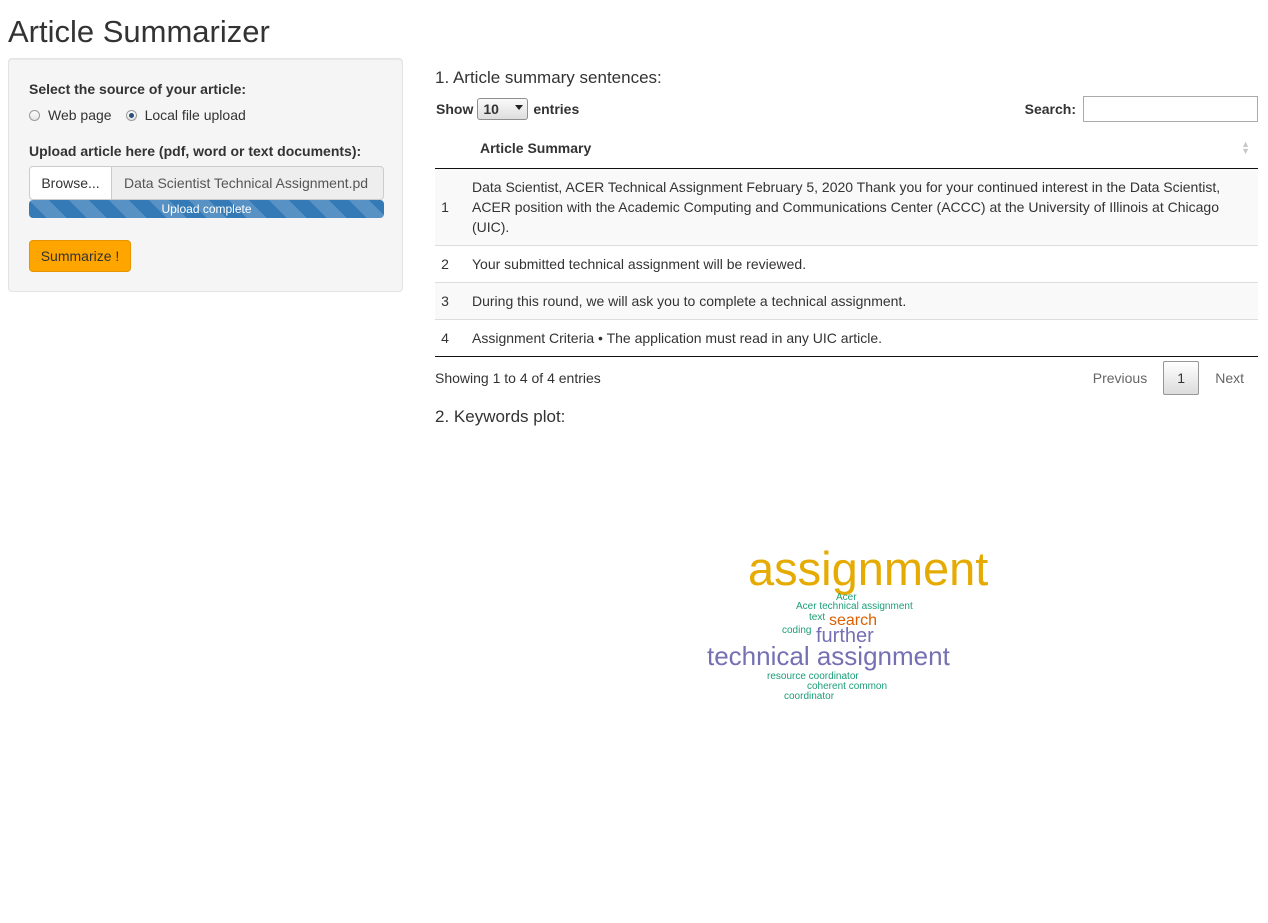  I want to click on pagination: Previous 1 Next, so click(1168, 378).